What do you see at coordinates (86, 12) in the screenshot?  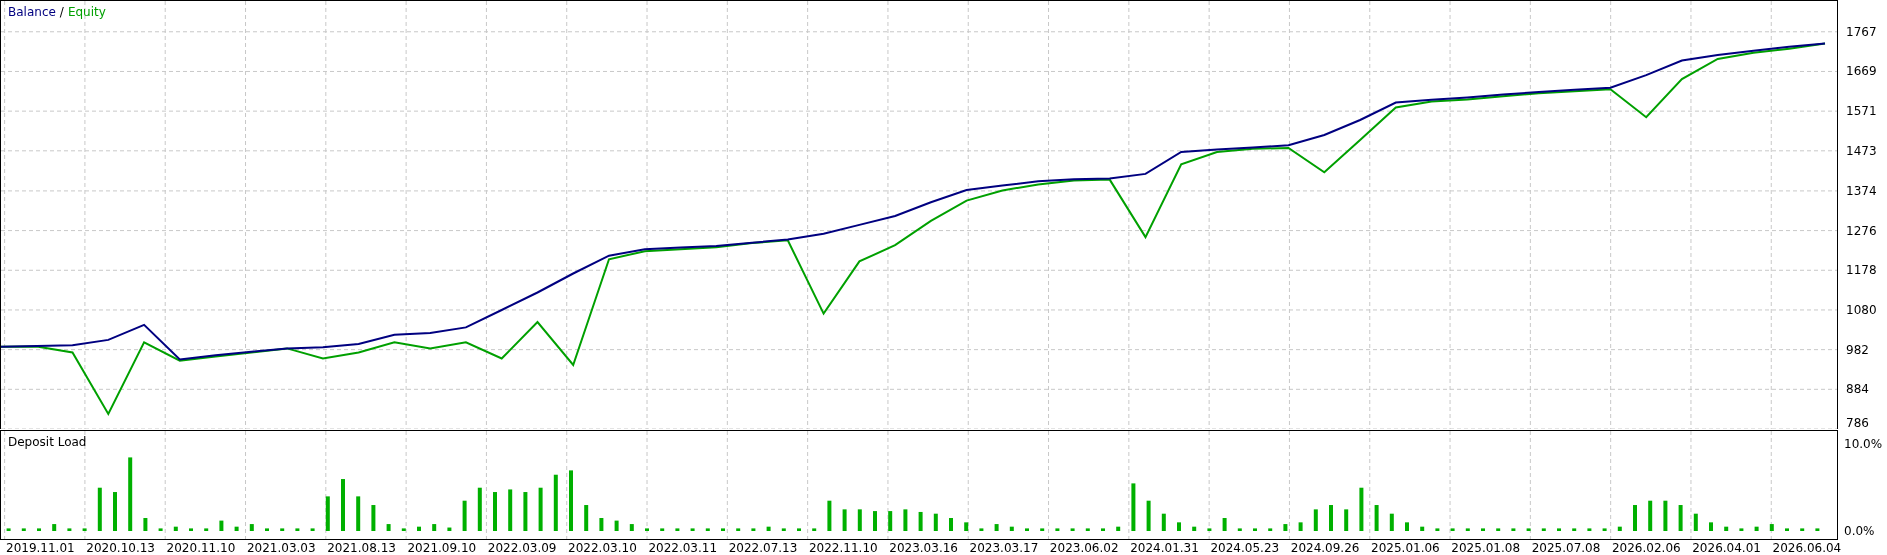 I see `legend-label: Equity` at bounding box center [86, 12].